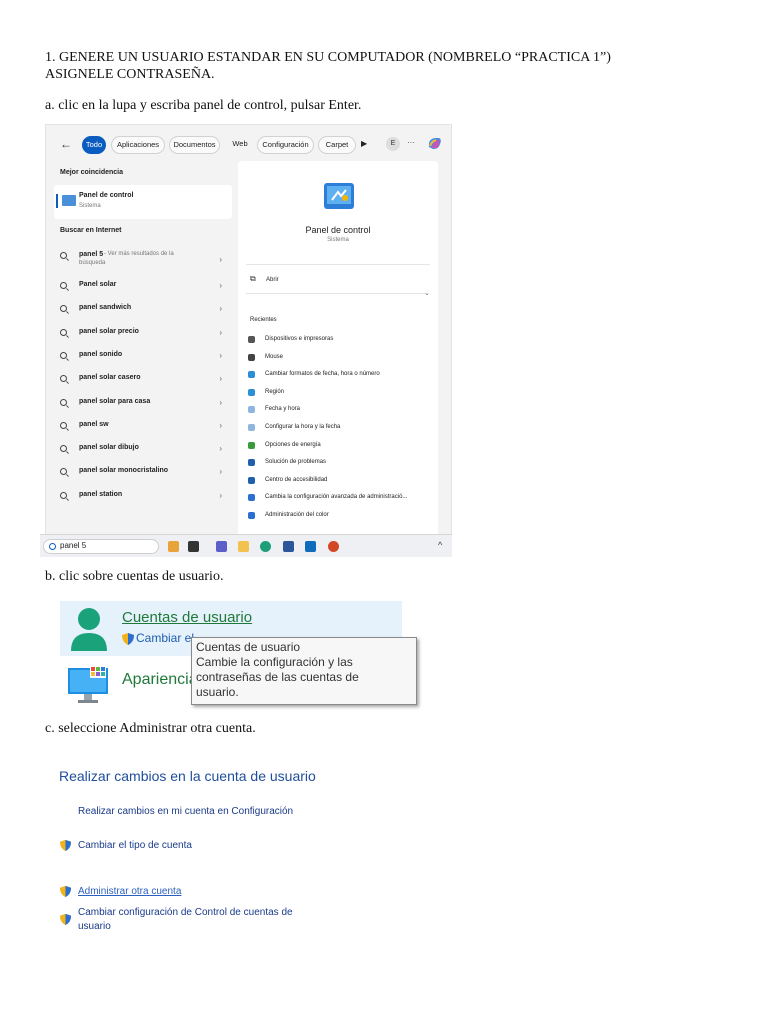 Image resolution: width=768 pixels, height=1024 pixels. I want to click on appearance-link: Apariencia, so click(160, 680).